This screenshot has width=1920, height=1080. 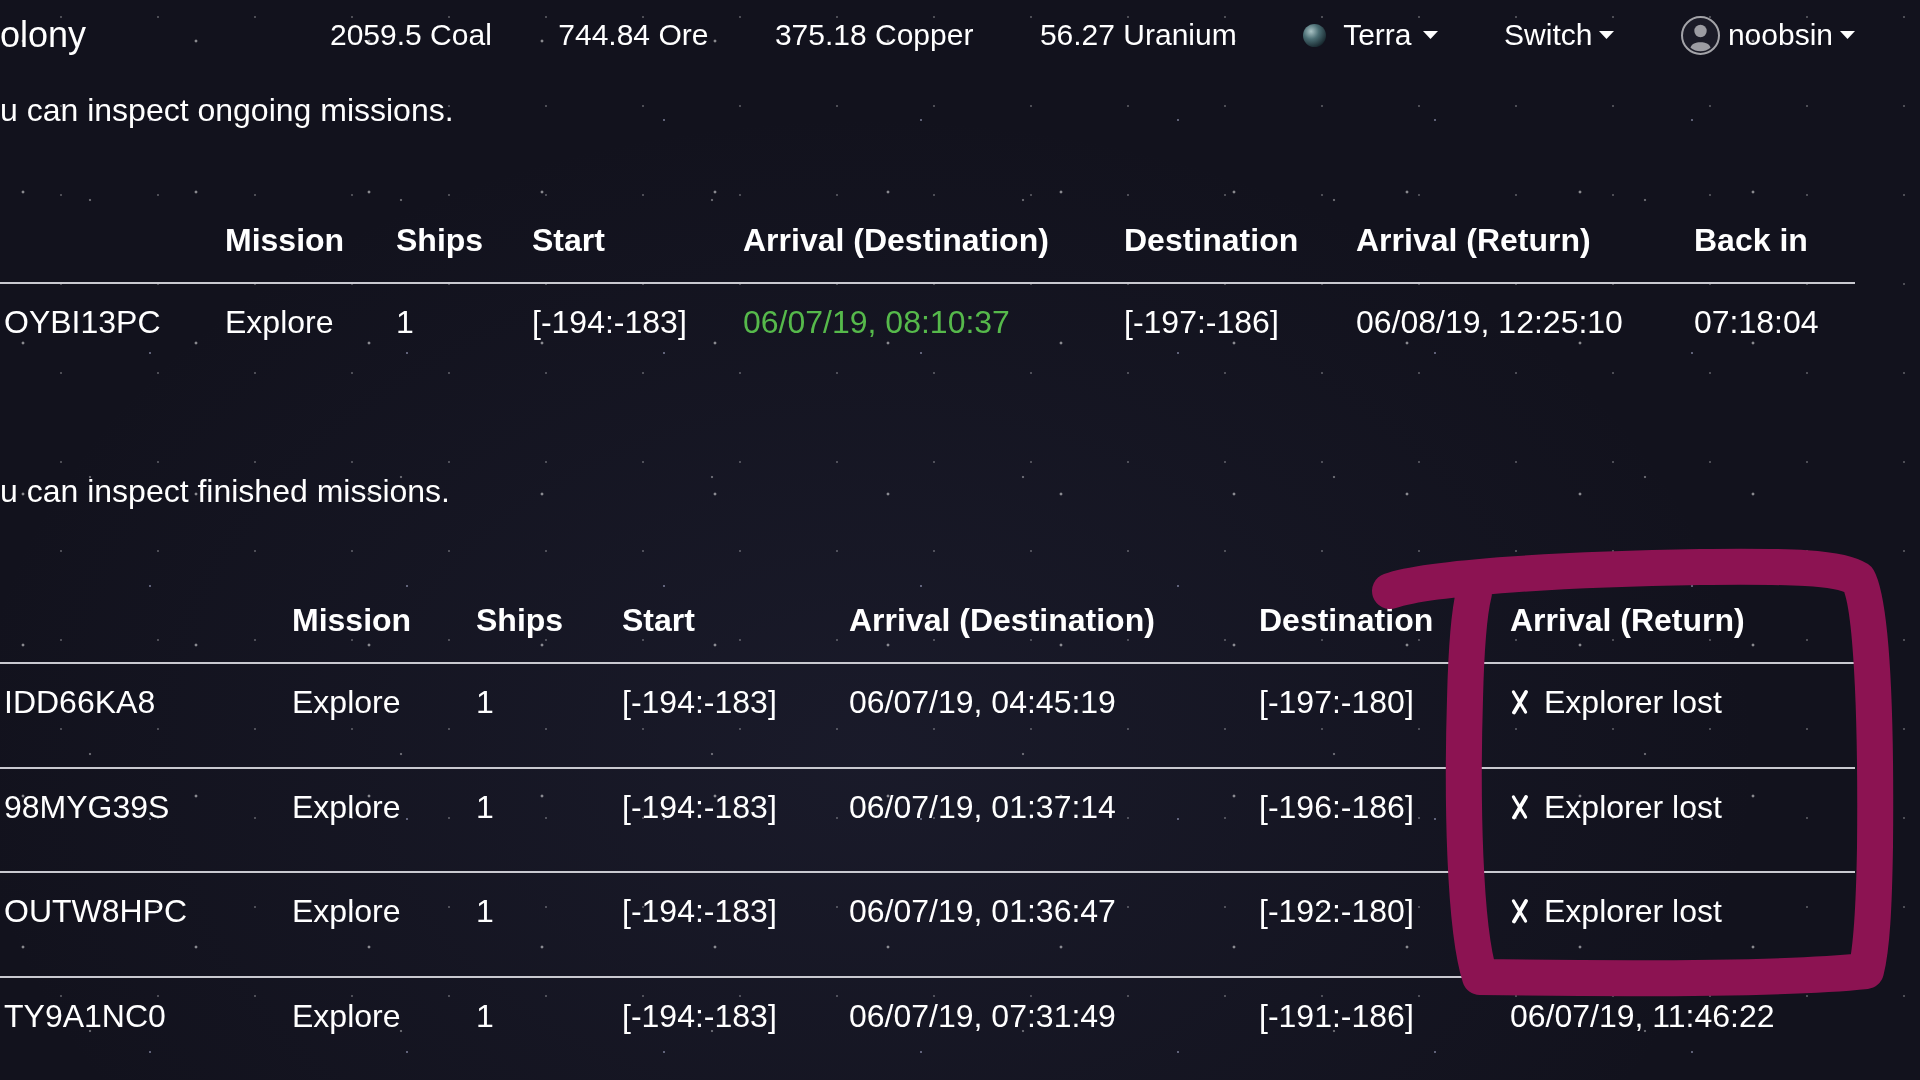 I want to click on destination-coordinates: [-197:-186], so click(x=1201, y=321).